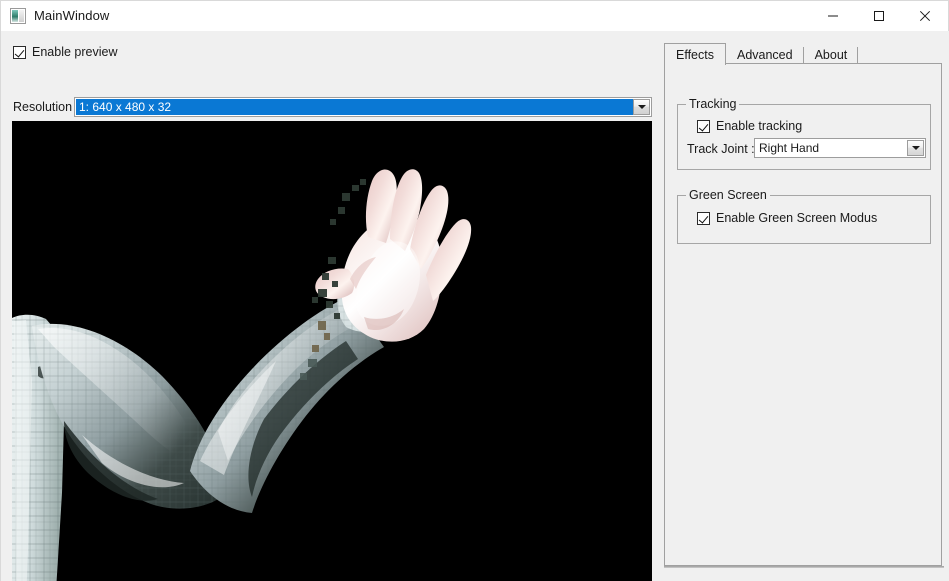 This screenshot has height=581, width=949. What do you see at coordinates (789, 148) in the screenshot?
I see `track-joint-value: Right Hand` at bounding box center [789, 148].